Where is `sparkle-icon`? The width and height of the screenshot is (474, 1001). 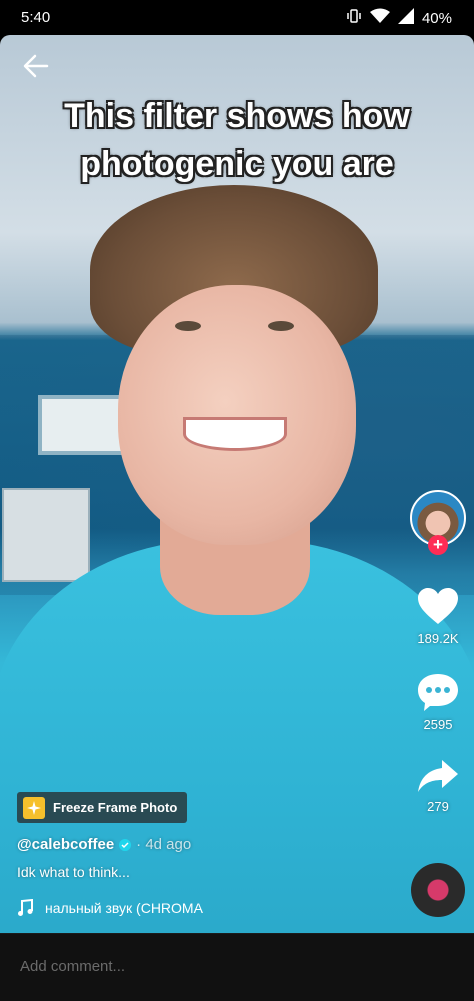 sparkle-icon is located at coordinates (34, 807).